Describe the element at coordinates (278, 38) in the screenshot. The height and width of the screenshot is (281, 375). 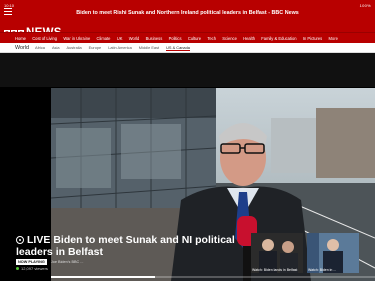
I see `nav-item-family-education: Family & Education` at that location.